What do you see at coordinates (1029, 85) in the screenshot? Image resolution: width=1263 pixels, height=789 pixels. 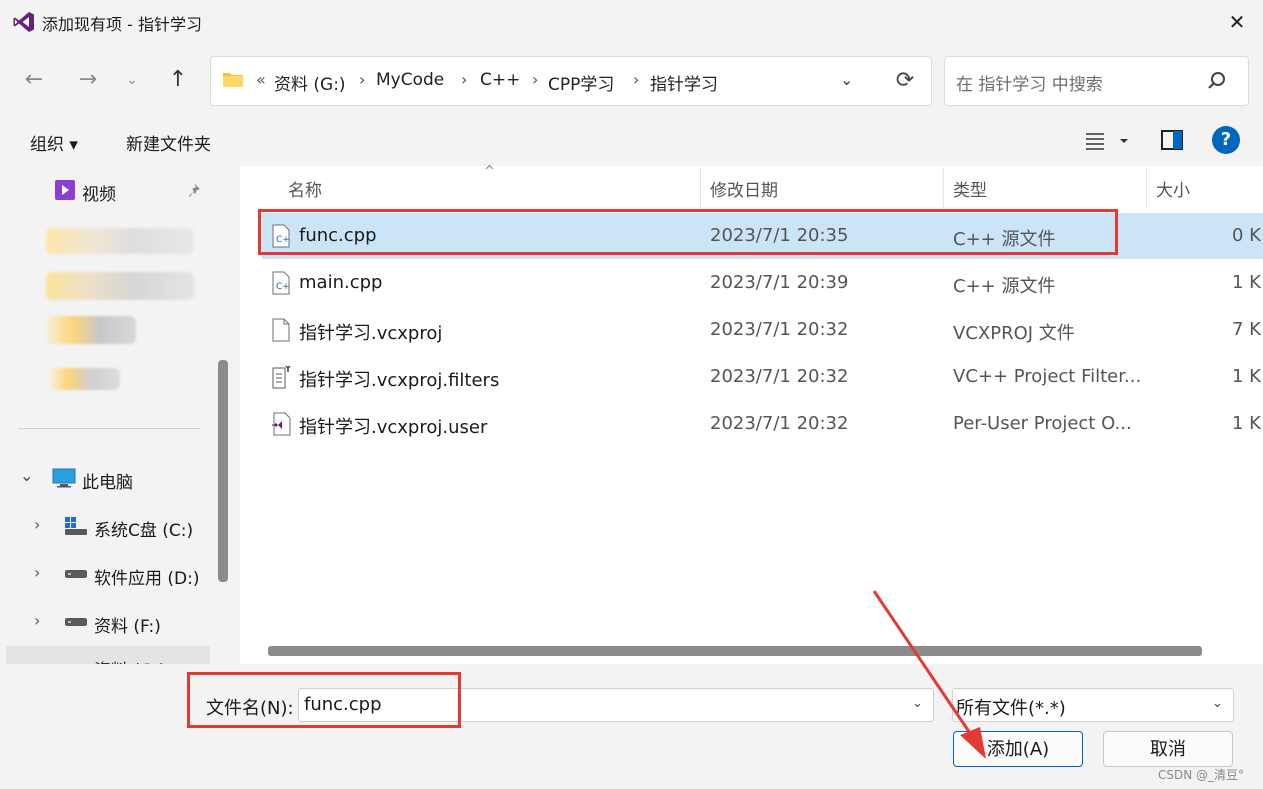 I see `search-placeholder: 在 指针学习 中搜索` at bounding box center [1029, 85].